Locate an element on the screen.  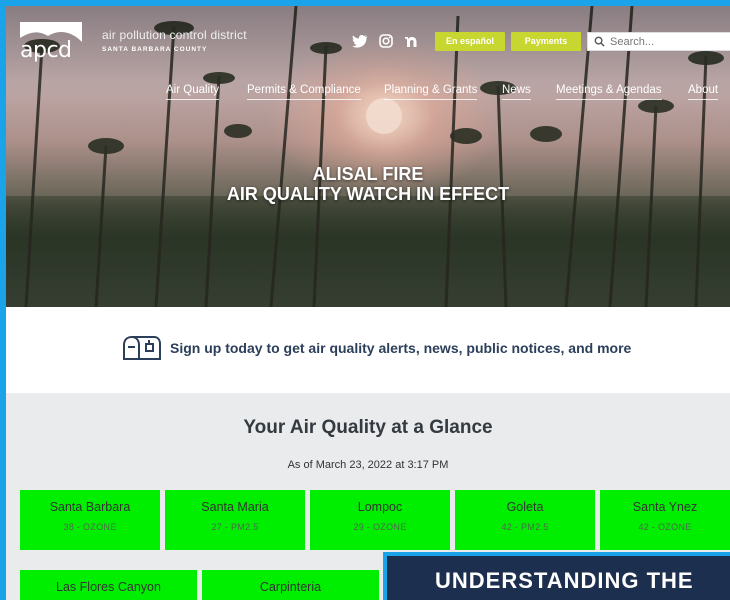
station-name: Carpinteria is located at coordinates (290, 587).